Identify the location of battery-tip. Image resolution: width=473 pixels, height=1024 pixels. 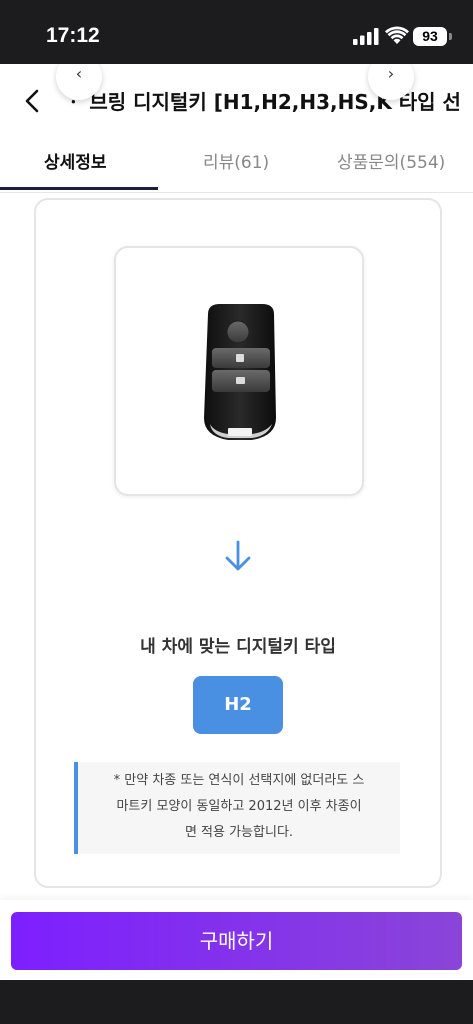
(450, 36).